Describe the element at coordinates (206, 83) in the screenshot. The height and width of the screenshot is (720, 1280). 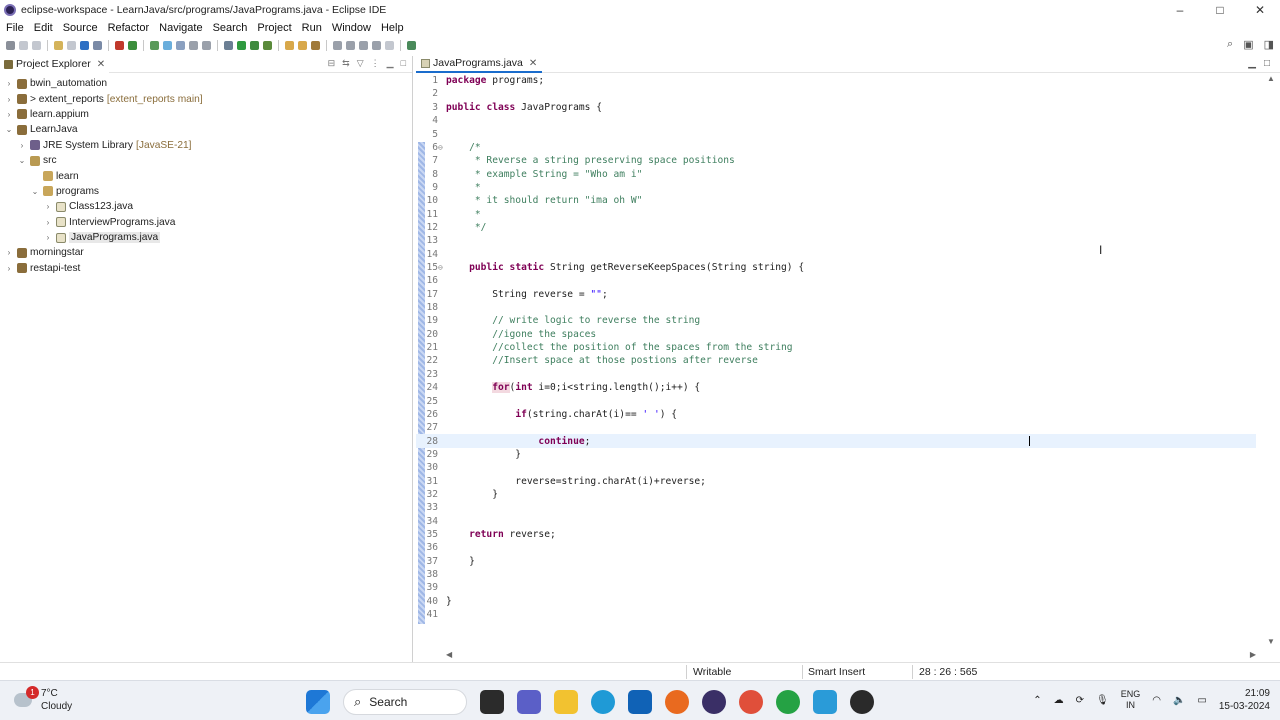
I see `tree-item: › bwin_automation` at that location.